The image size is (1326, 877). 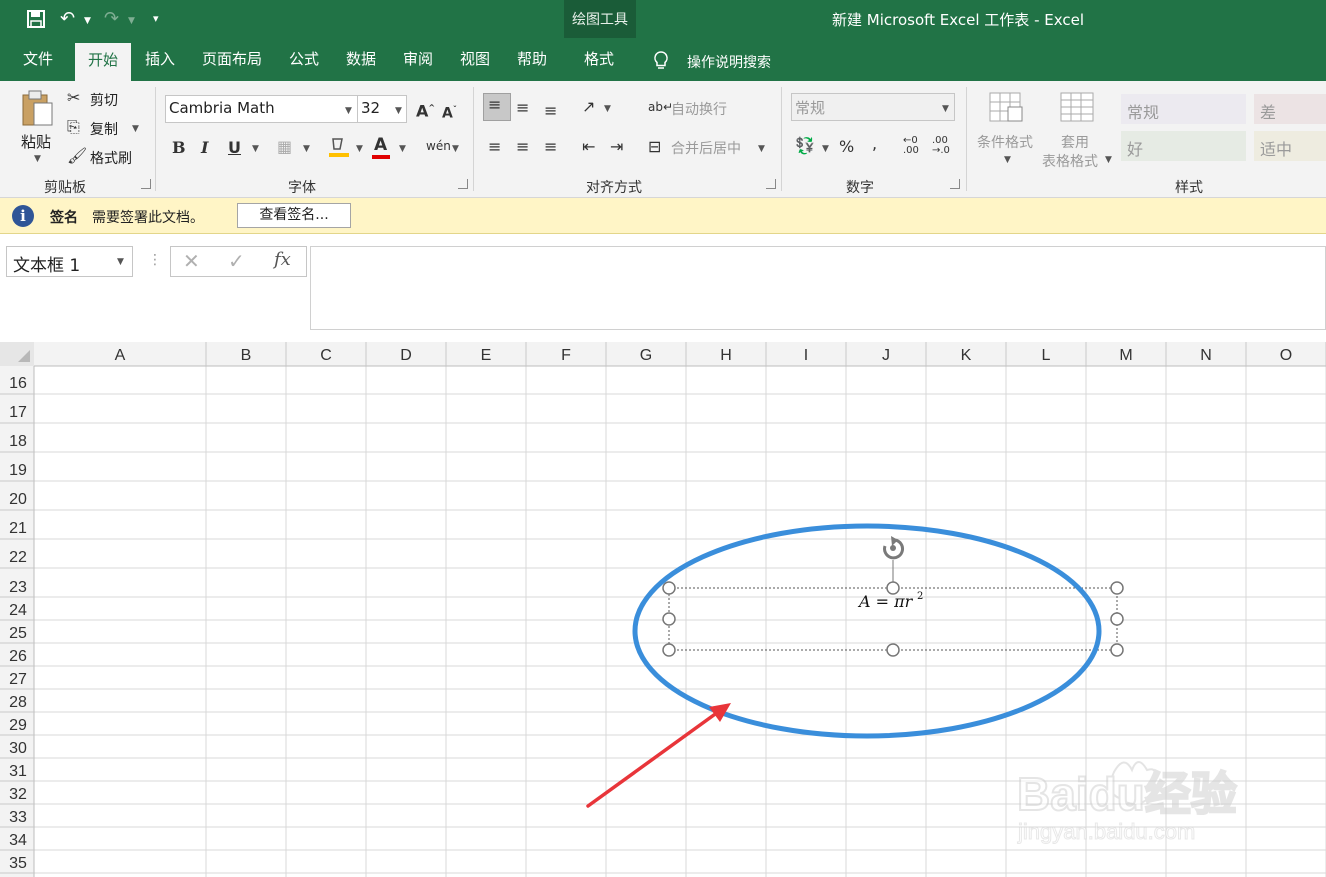 What do you see at coordinates (160, 58) in the screenshot?
I see `tab-insert: 插入` at bounding box center [160, 58].